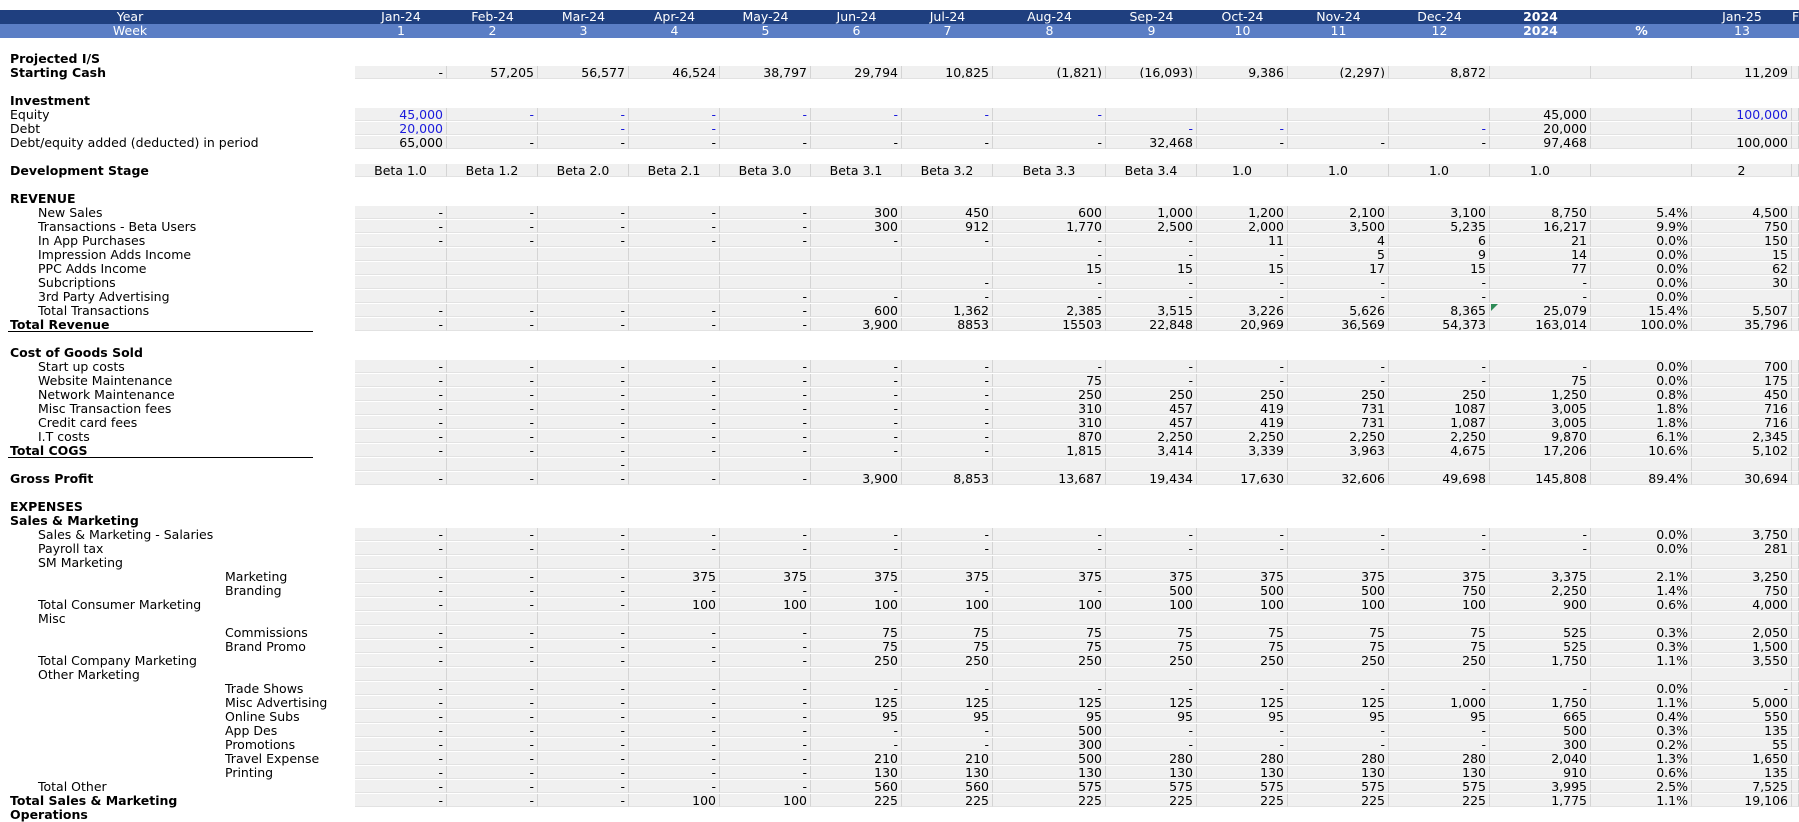 The image size is (1799, 822). Describe the element at coordinates (1641, 226) in the screenshot. I see `data-cell: 9.9%` at that location.